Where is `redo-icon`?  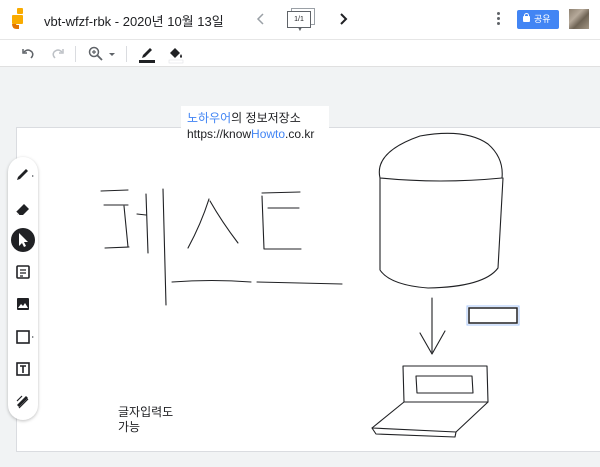 redo-icon is located at coordinates (58, 54).